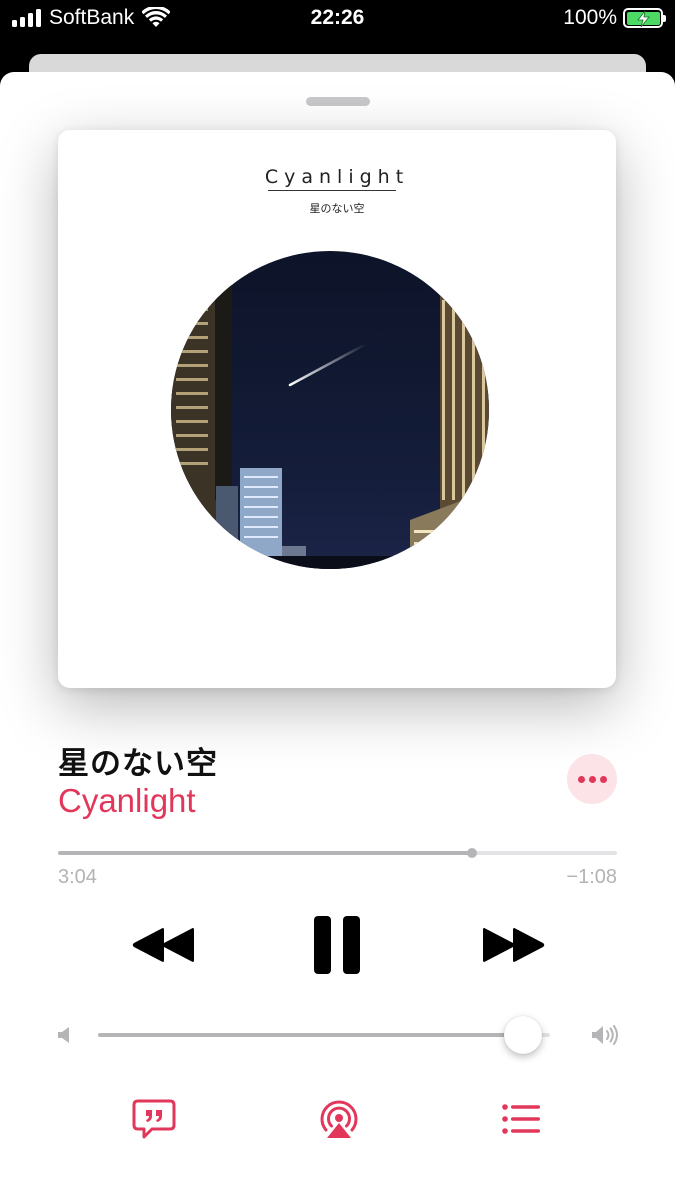 The image size is (675, 1200). I want to click on queue-button, so click(521, 1119).